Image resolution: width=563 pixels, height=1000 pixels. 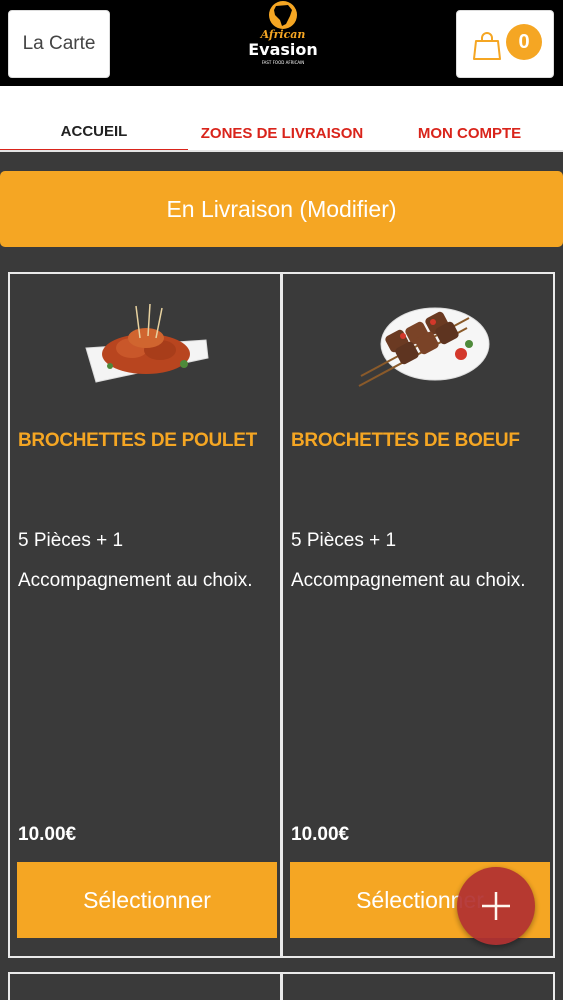 I want to click on tabs-divider, so click(x=281, y=151).